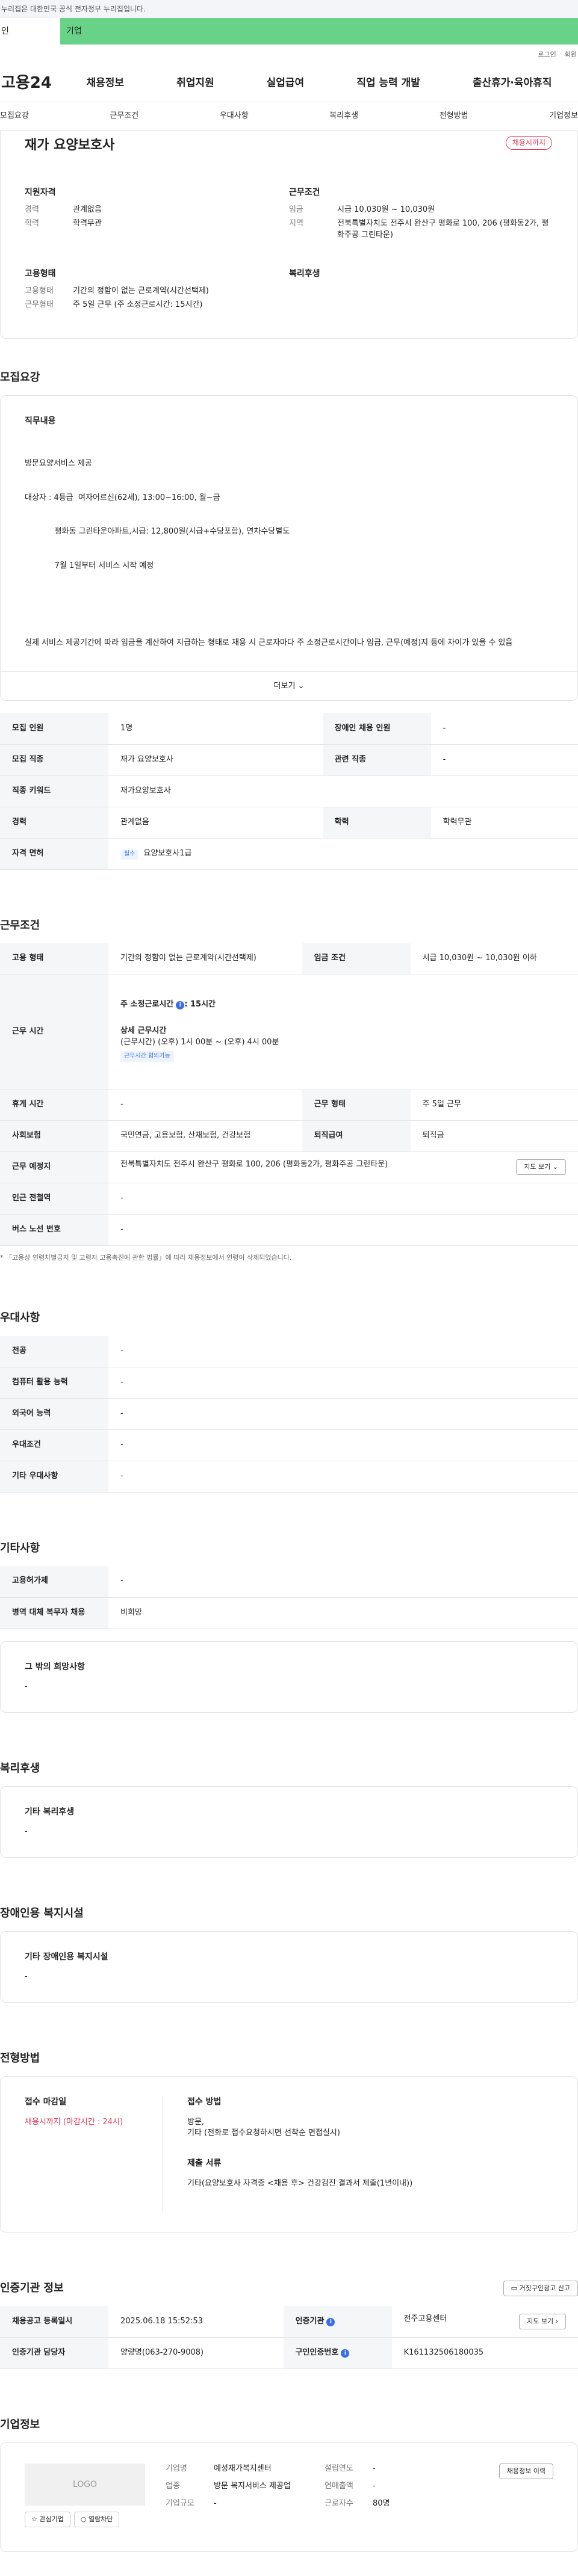  What do you see at coordinates (180, 2503) in the screenshot?
I see `kv-key: 기업규모` at bounding box center [180, 2503].